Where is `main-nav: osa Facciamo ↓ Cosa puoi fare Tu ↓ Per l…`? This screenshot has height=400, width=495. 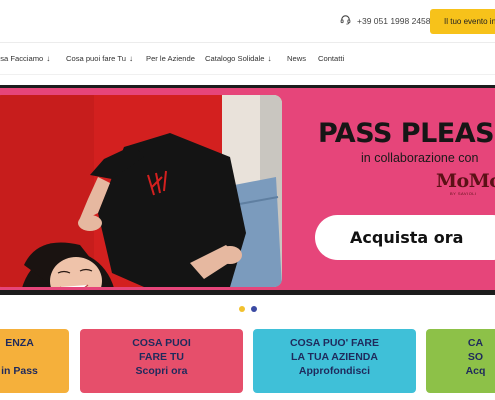 main-nav: osa Facciamo ↓ Cosa puoi fare Tu ↓ Per l… is located at coordinates (247, 59).